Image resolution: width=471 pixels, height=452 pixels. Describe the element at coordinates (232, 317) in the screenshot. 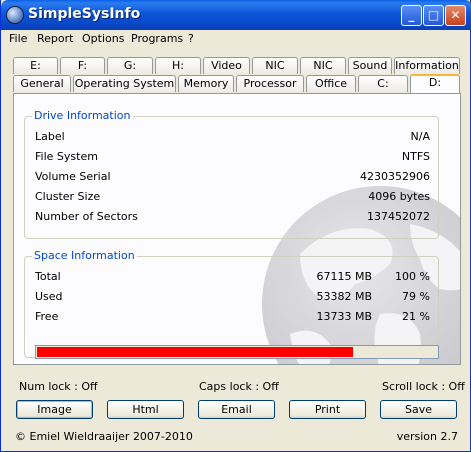

I see `space-row-free: Free 13733 MB 21 %` at that location.